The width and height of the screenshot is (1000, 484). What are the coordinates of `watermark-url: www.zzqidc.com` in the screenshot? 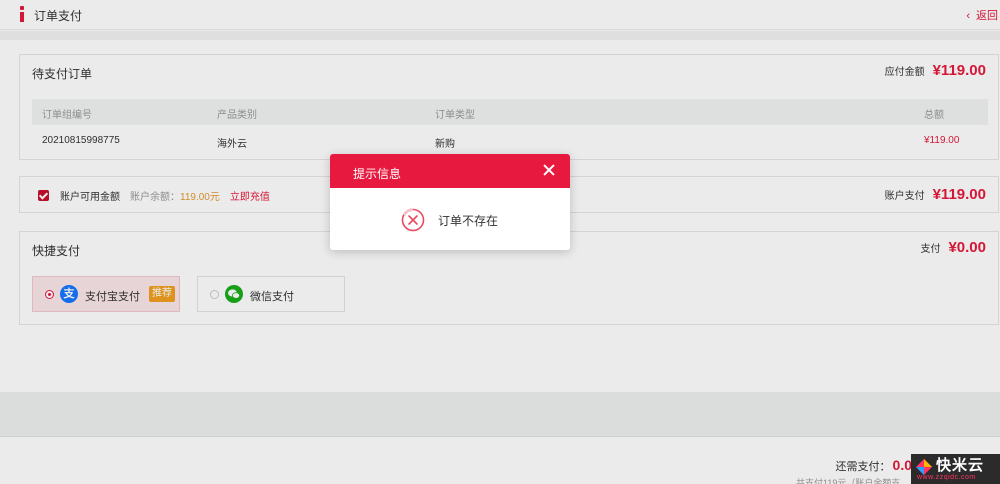 It's located at (946, 477).